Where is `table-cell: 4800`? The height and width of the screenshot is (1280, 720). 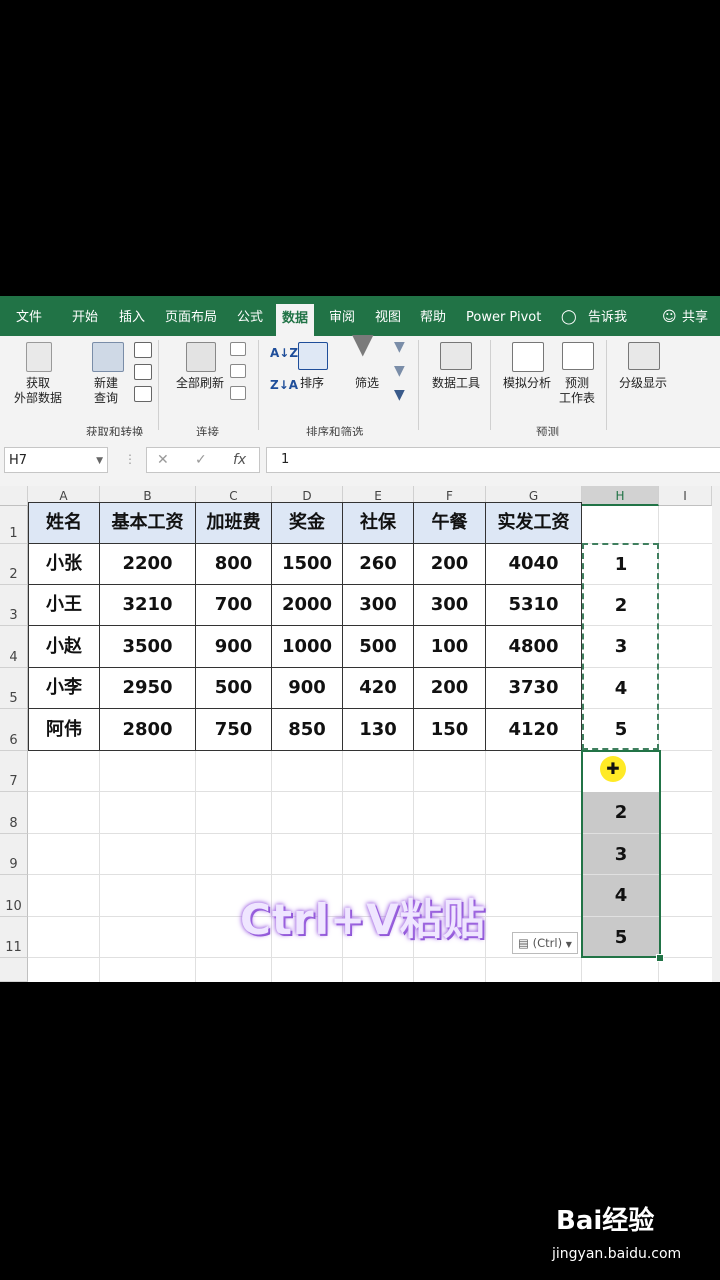 table-cell: 4800 is located at coordinates (534, 647).